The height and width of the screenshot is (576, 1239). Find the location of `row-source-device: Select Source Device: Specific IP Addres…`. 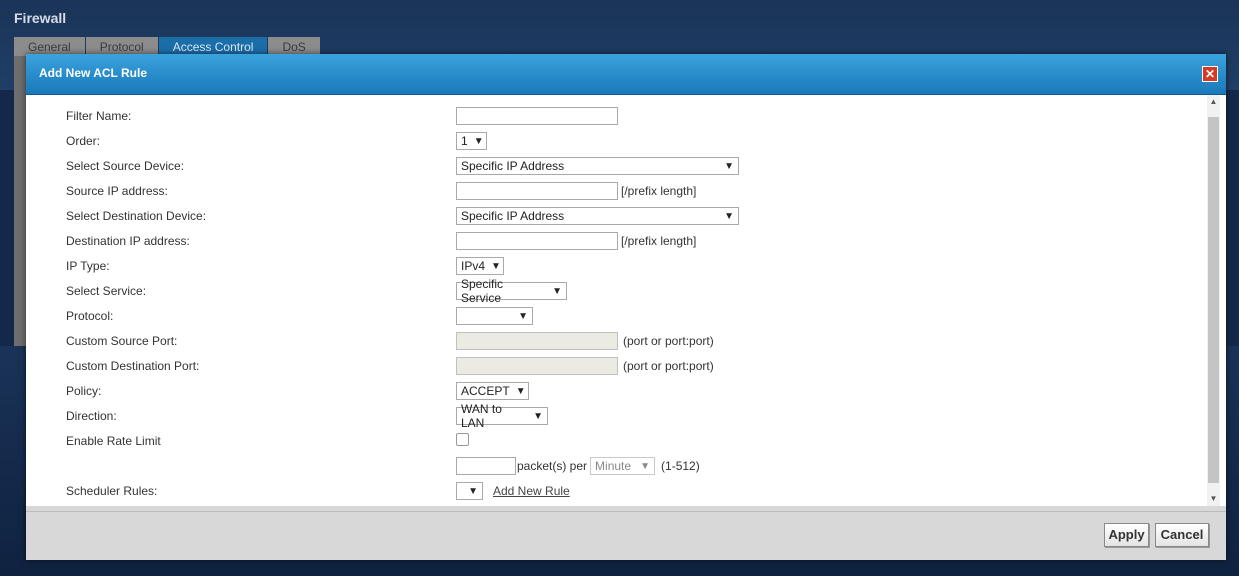

row-source-device: Select Source Device: Specific IP Addres… is located at coordinates (631, 166).